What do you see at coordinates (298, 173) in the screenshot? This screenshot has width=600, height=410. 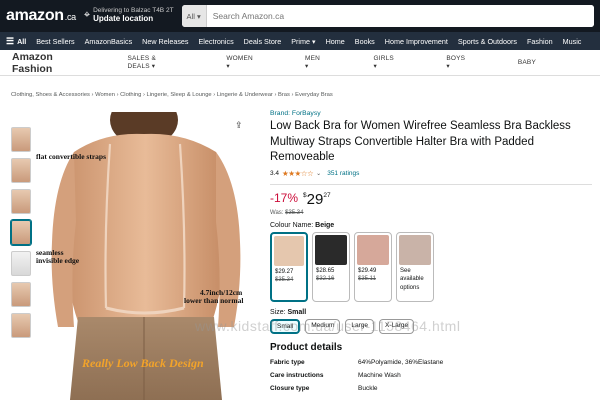 I see `star-rating-icon: ★★★☆☆` at bounding box center [298, 173].